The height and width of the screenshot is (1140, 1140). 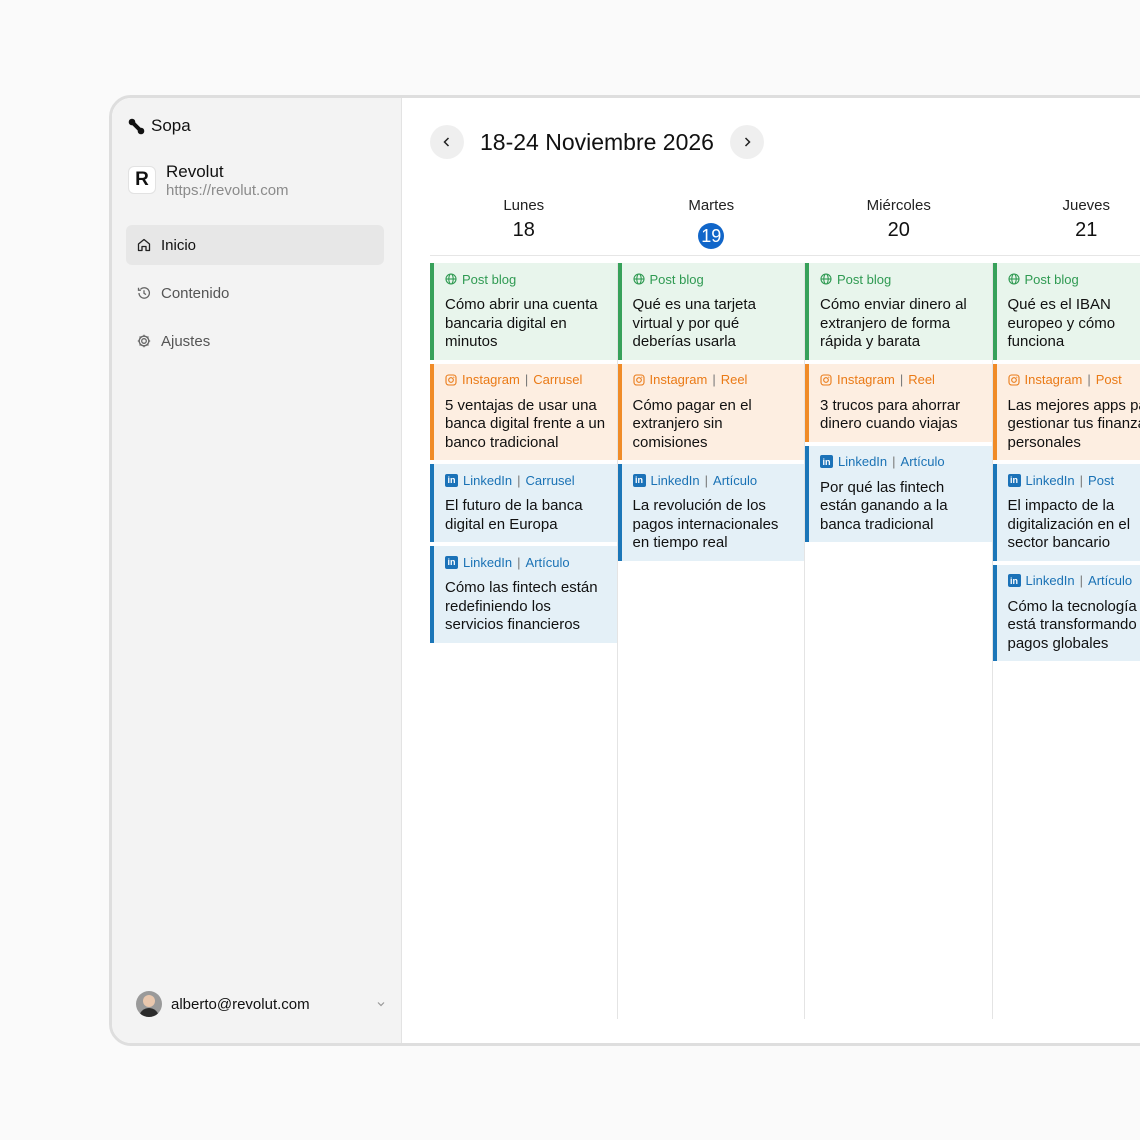 What do you see at coordinates (143, 293) in the screenshot?
I see `history-icon` at bounding box center [143, 293].